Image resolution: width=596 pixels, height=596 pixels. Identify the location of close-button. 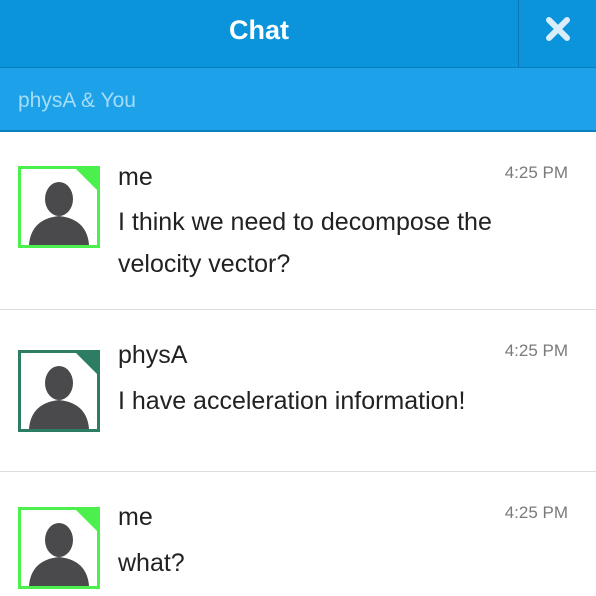
(557, 33).